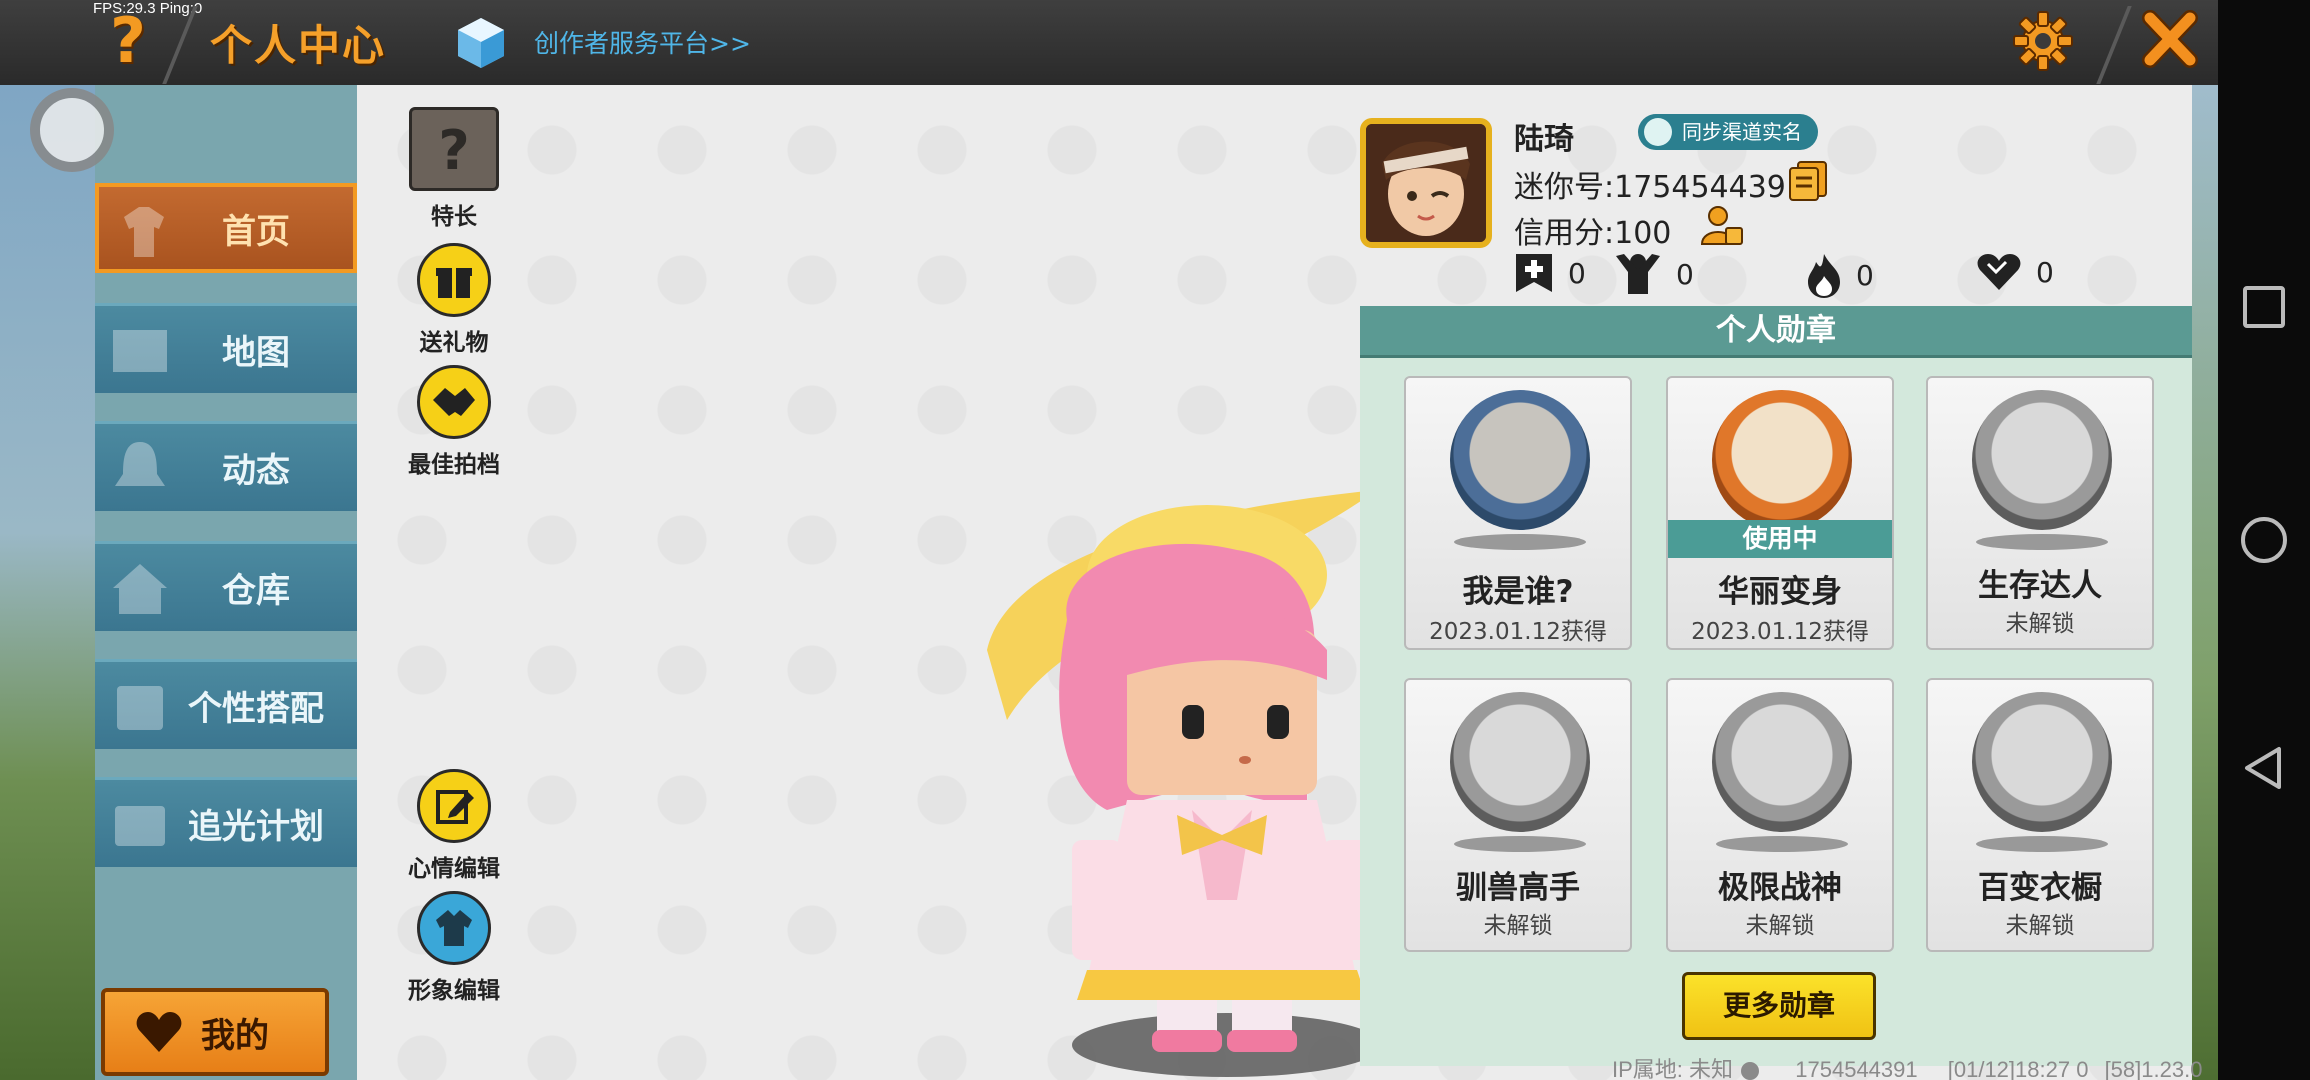 The image size is (2310, 1080). I want to click on gift-icon, so click(454, 280).